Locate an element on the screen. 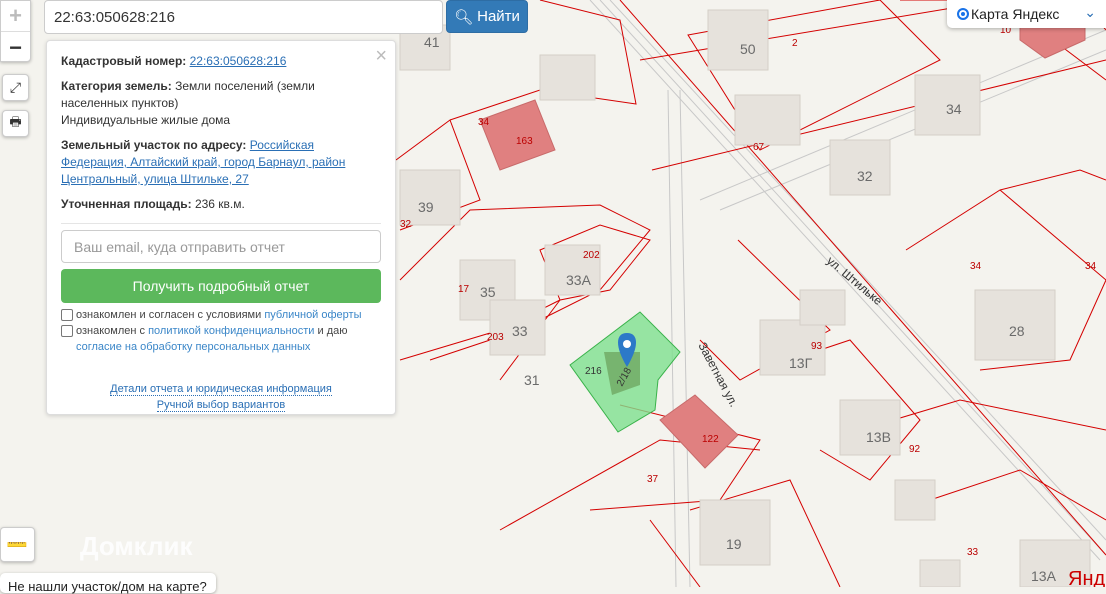 Image resolution: width=1106 pixels, height=594 pixels. privacy-checkbox is located at coordinates (67, 331).